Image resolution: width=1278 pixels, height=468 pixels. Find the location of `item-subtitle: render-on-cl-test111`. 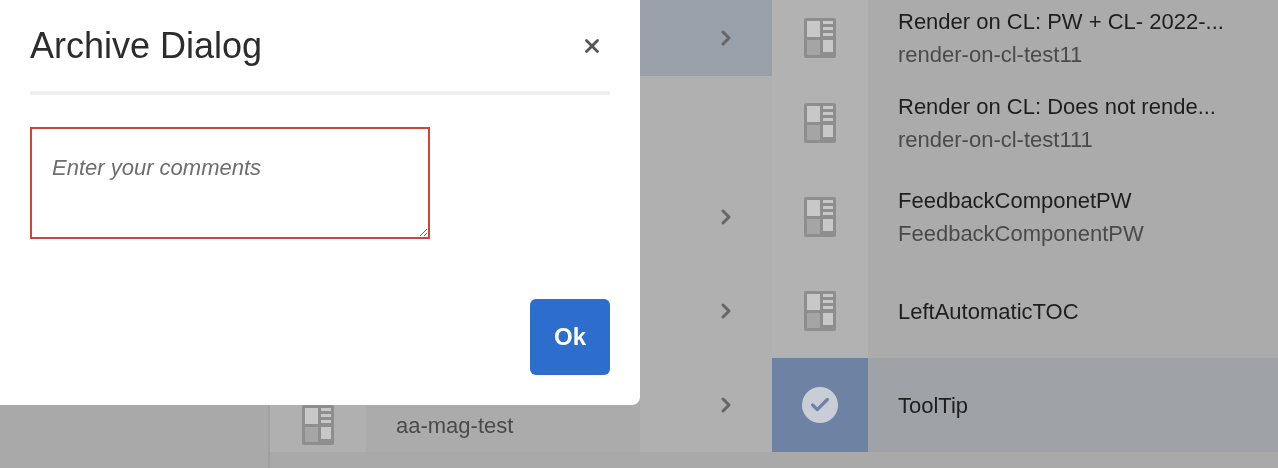

item-subtitle: render-on-cl-test111 is located at coordinates (996, 140).